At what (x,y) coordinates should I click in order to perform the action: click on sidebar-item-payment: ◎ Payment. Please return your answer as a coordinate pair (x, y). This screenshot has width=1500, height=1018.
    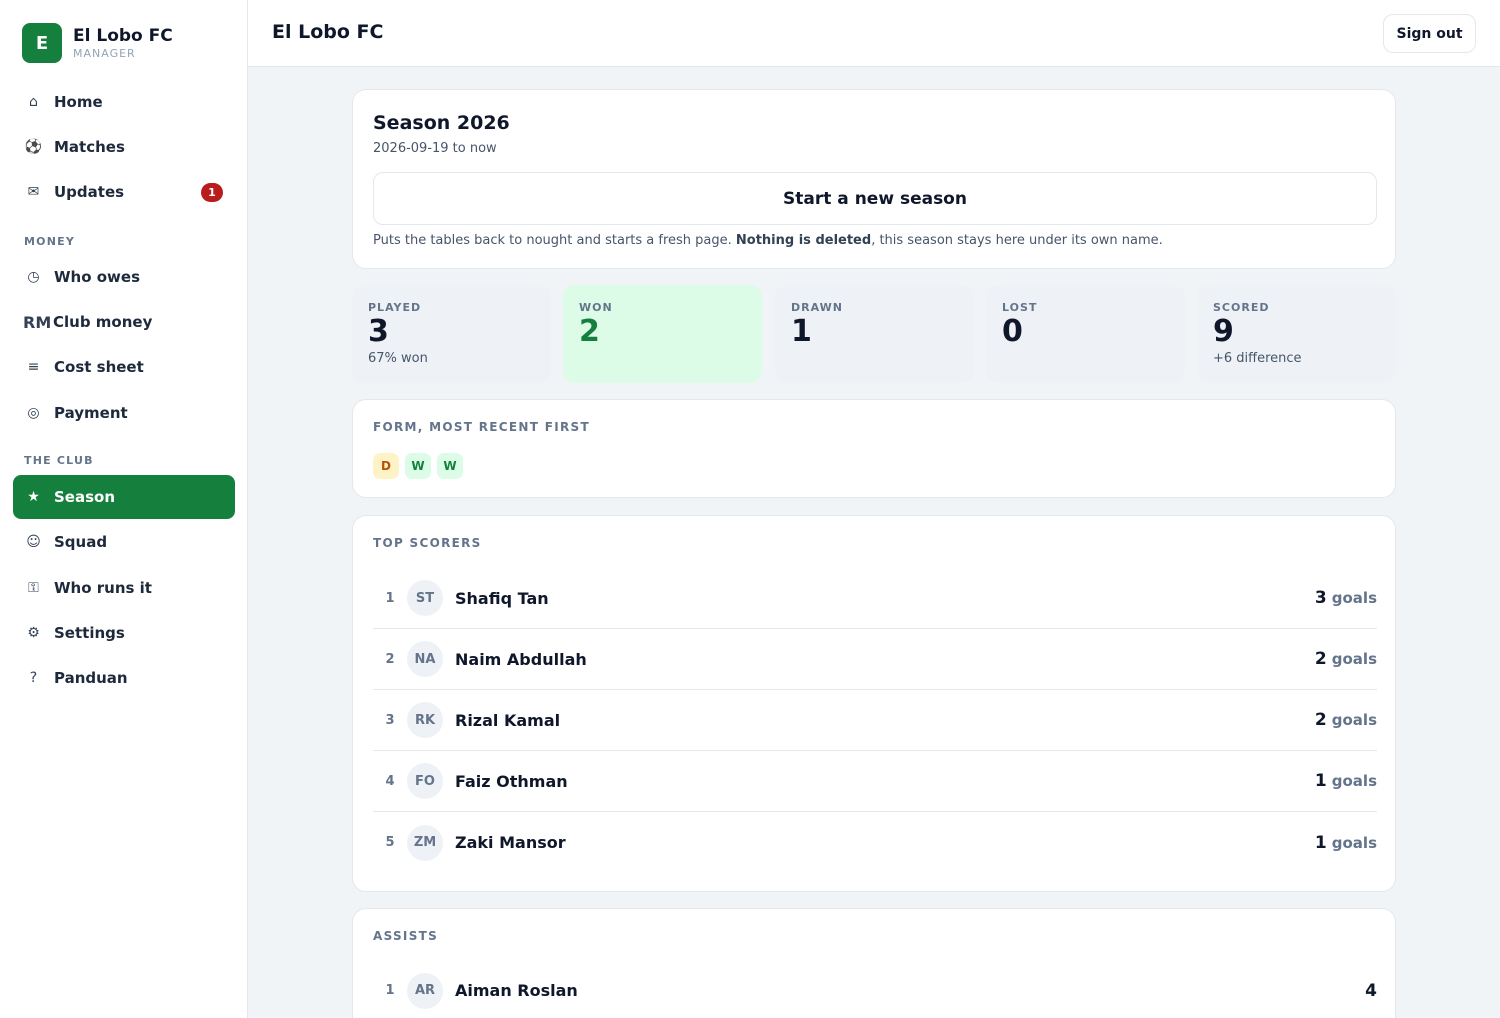
    Looking at the image, I should click on (124, 413).